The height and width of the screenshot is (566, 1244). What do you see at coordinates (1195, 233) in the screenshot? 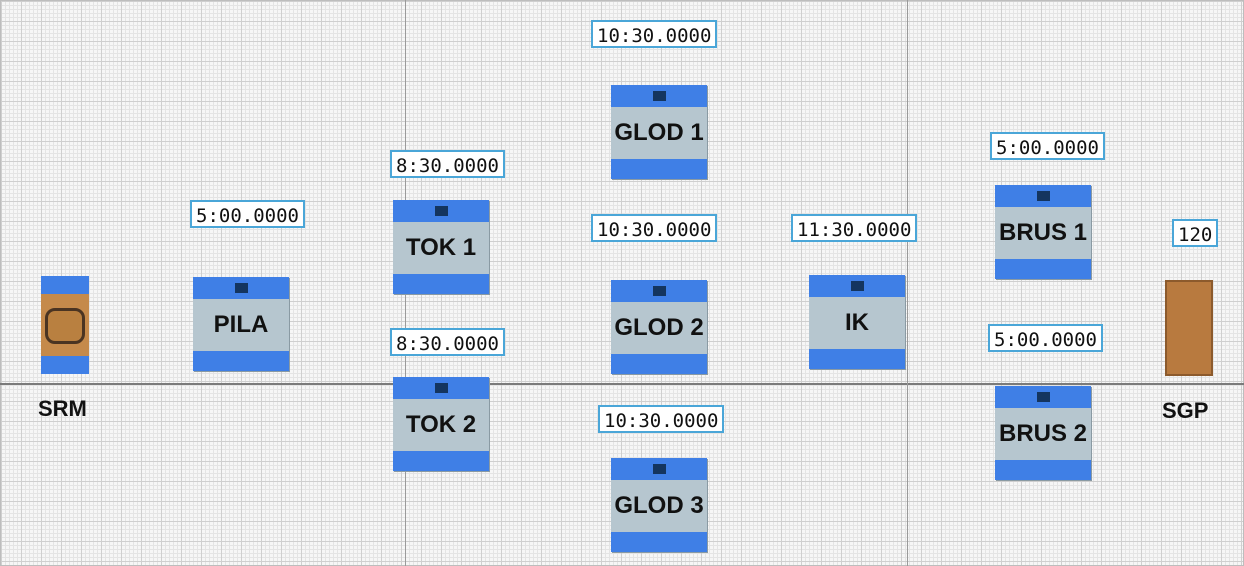
I see `sink-counter: 120` at bounding box center [1195, 233].